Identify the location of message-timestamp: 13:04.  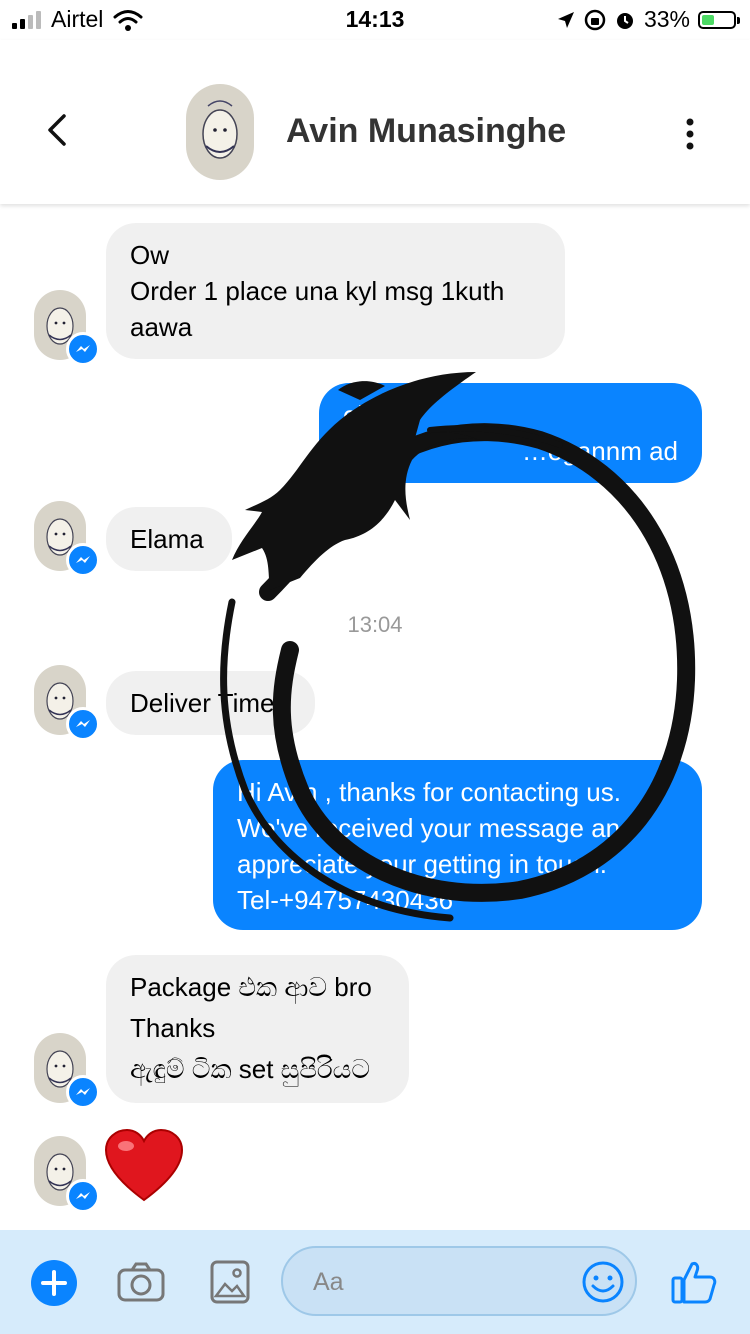
(375, 624).